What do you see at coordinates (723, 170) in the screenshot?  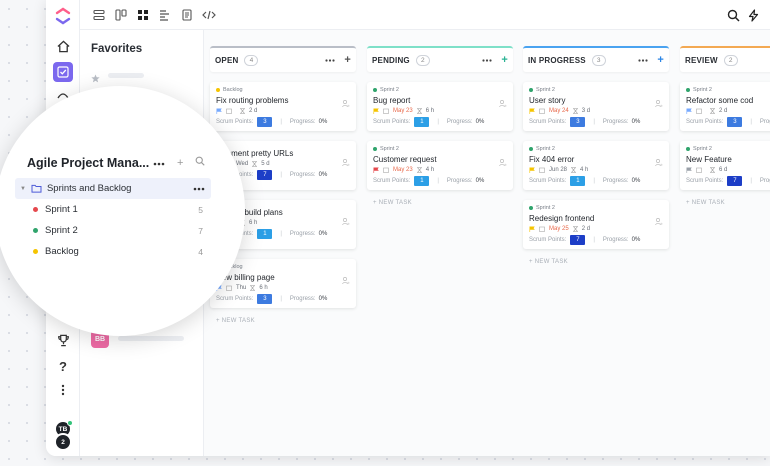 I see `time-estimate: 6 d` at bounding box center [723, 170].